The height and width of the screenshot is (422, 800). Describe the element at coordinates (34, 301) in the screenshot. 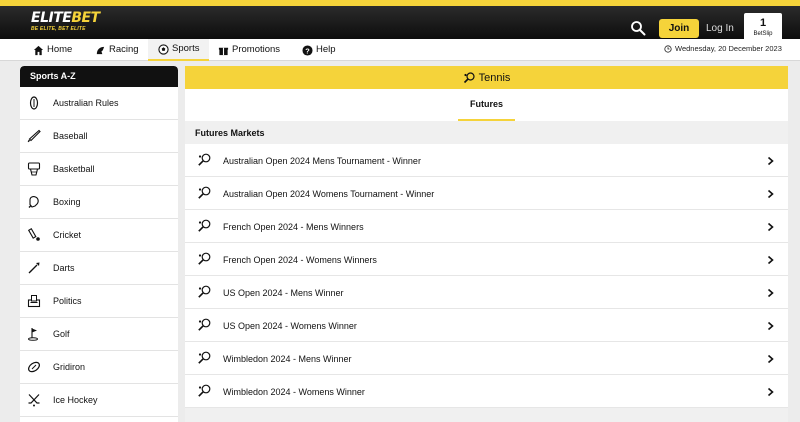

I see `ballot-box-icon` at that location.